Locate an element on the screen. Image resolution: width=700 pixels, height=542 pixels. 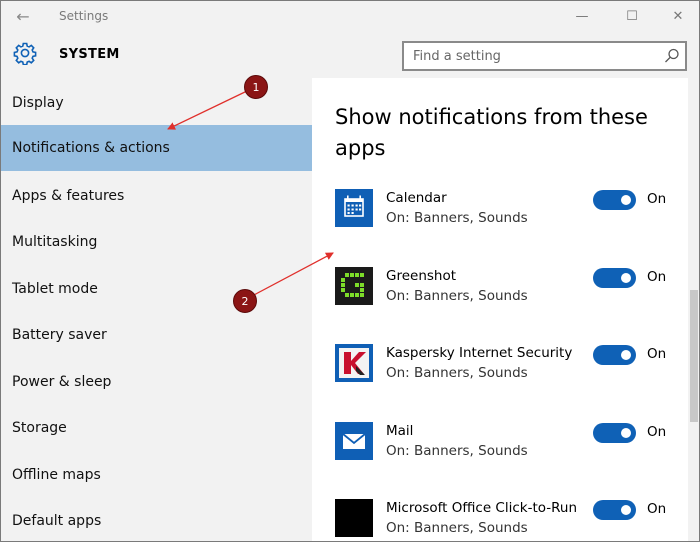
app-row-greenshot: Greenshot On: Banners, Sounds On is located at coordinates (507, 297).